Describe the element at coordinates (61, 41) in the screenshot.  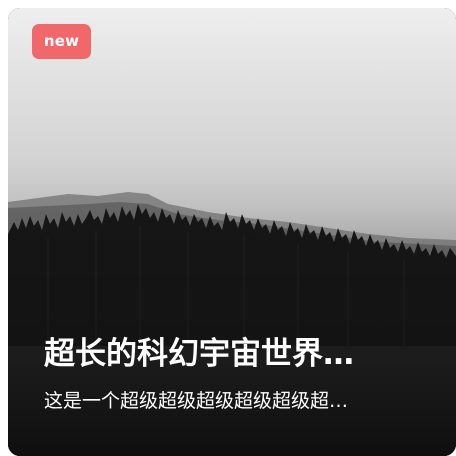
I see `new-badge: new` at that location.